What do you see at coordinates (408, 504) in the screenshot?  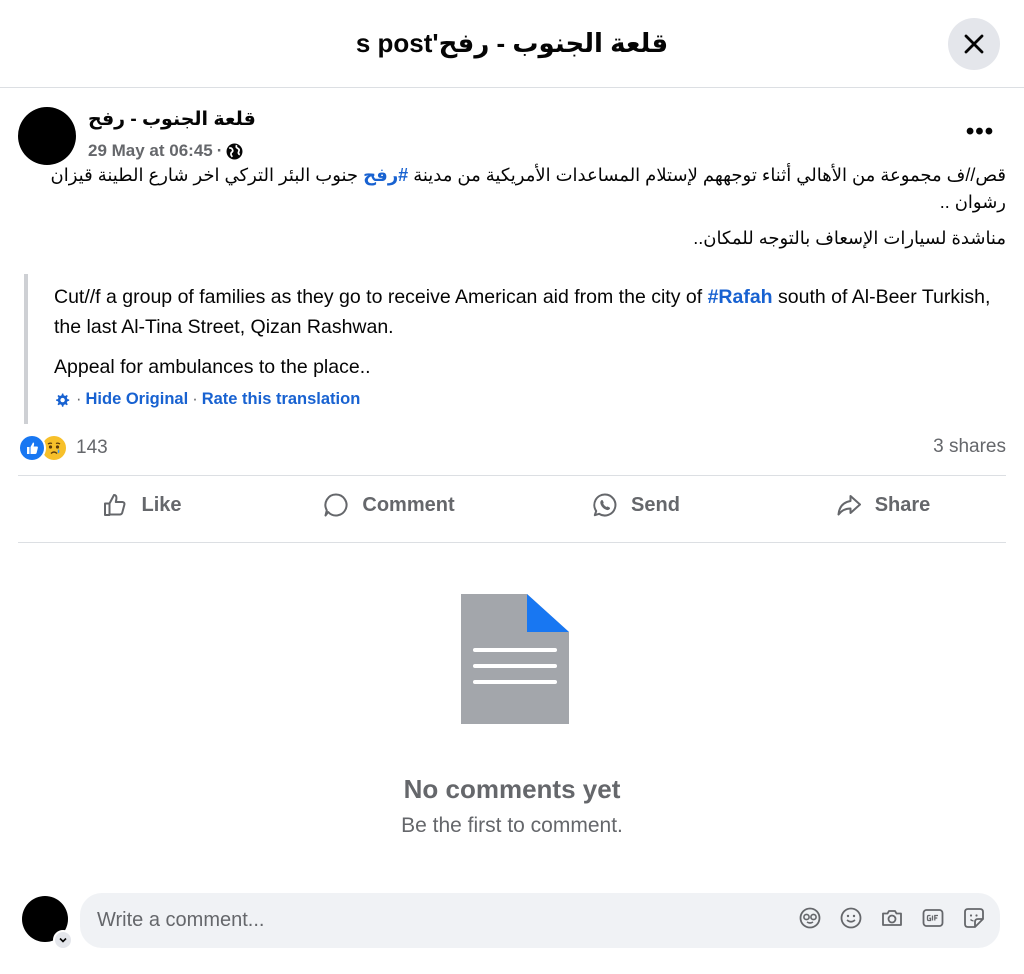 I see `comment-label: Comment` at bounding box center [408, 504].